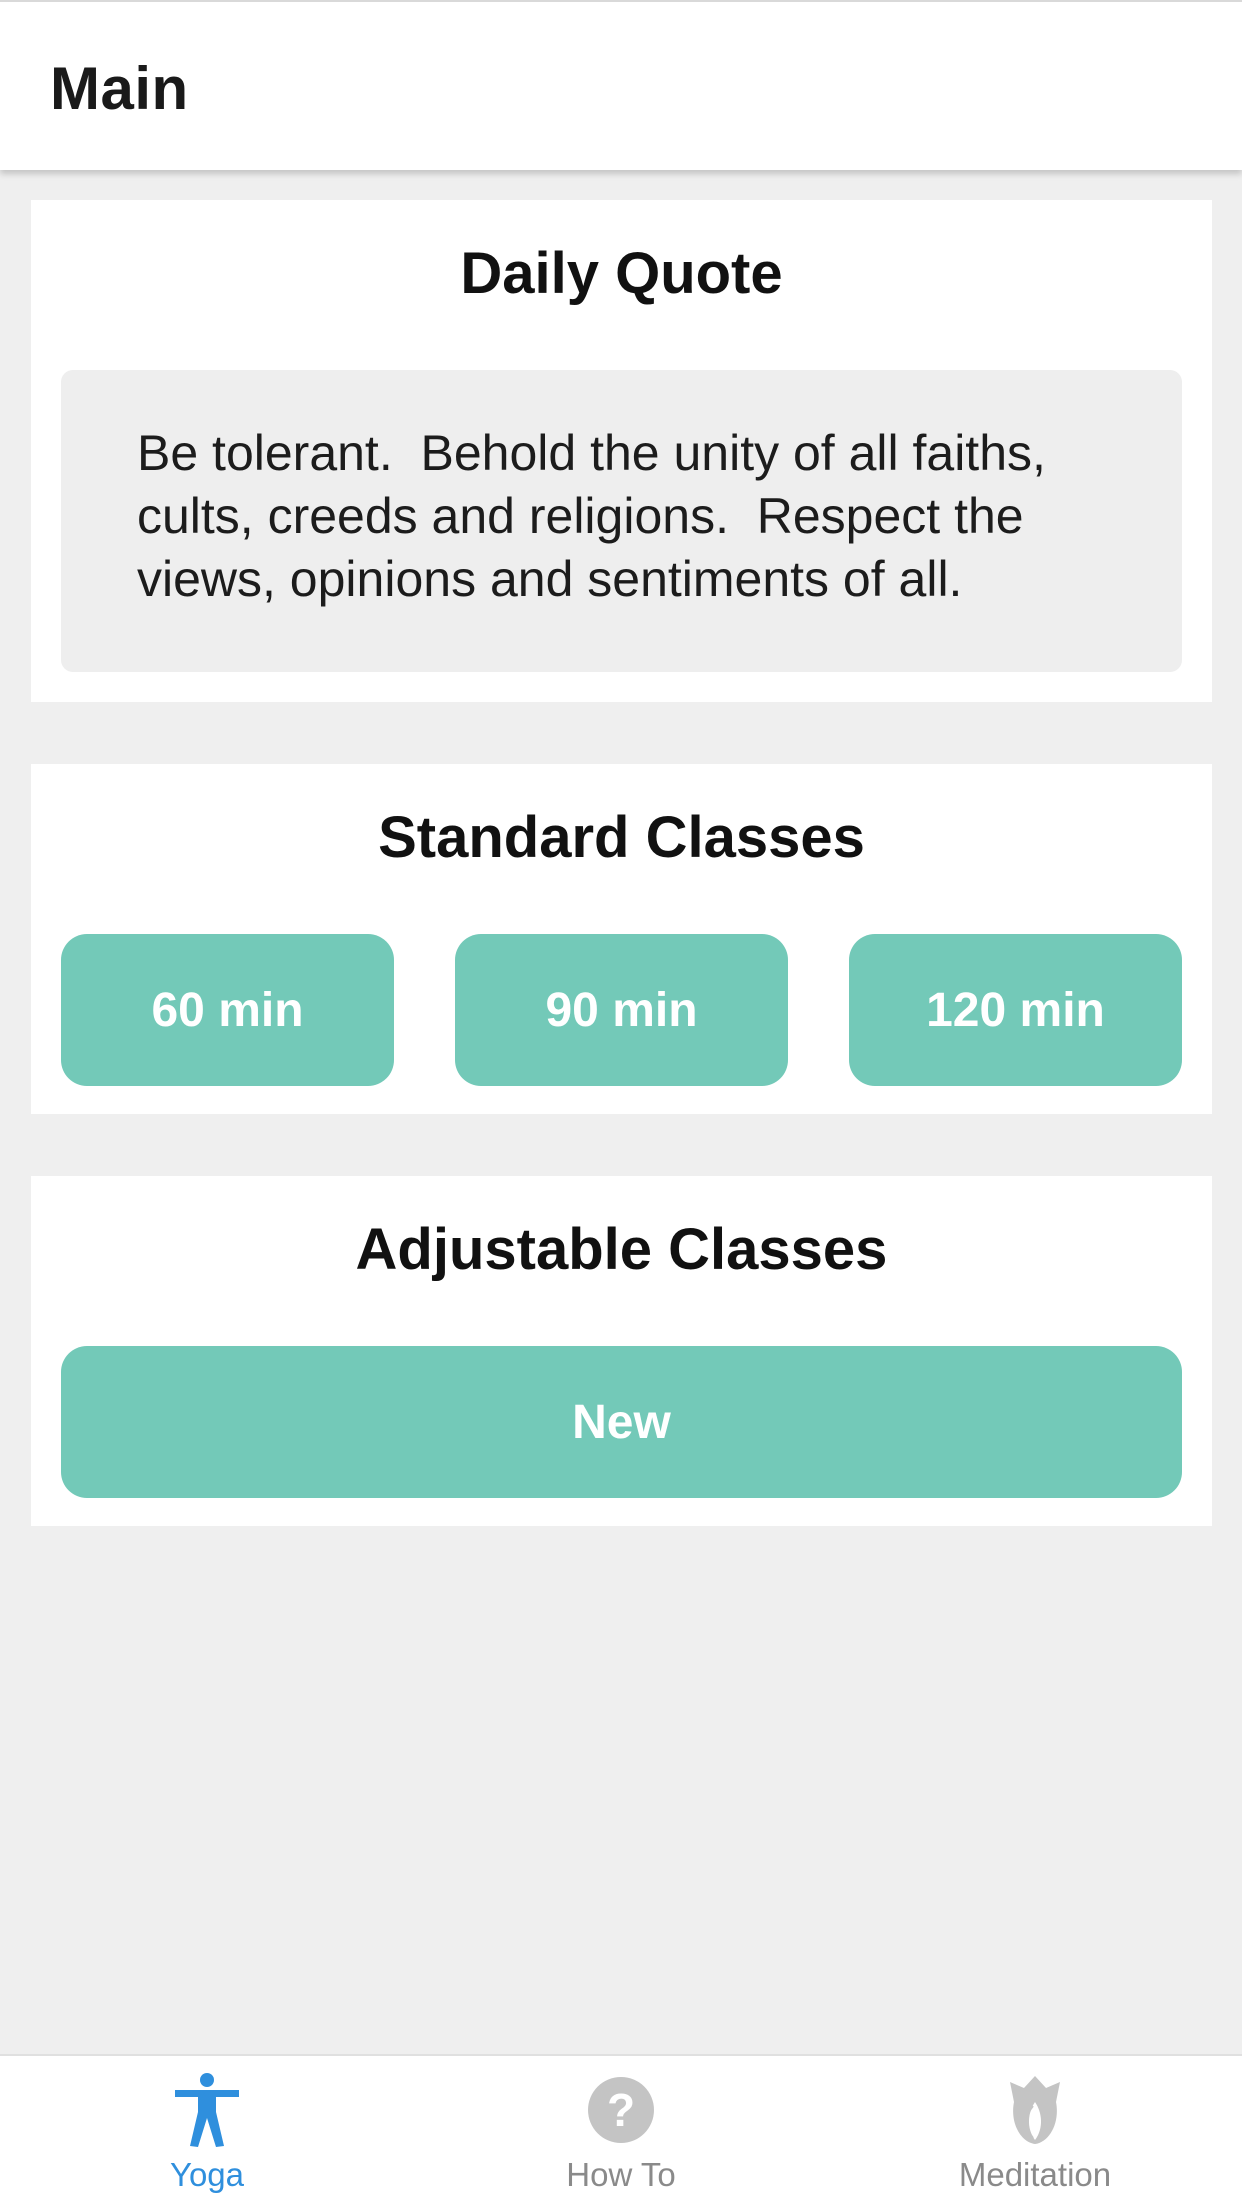  What do you see at coordinates (621, 1249) in the screenshot?
I see `adjustable-classes-heading: Adjustable Classes` at bounding box center [621, 1249].